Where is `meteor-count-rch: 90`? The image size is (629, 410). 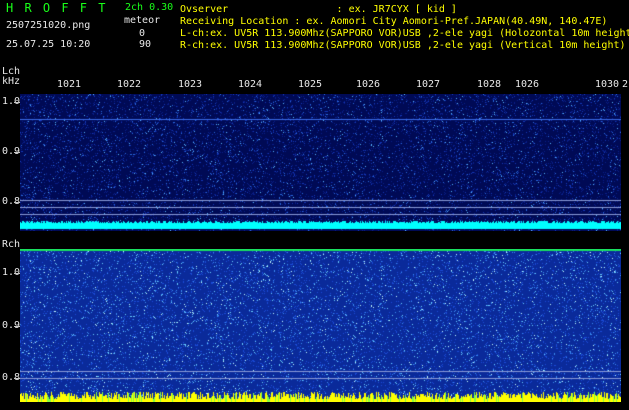 meteor-count-rch: 90 is located at coordinates (145, 44).